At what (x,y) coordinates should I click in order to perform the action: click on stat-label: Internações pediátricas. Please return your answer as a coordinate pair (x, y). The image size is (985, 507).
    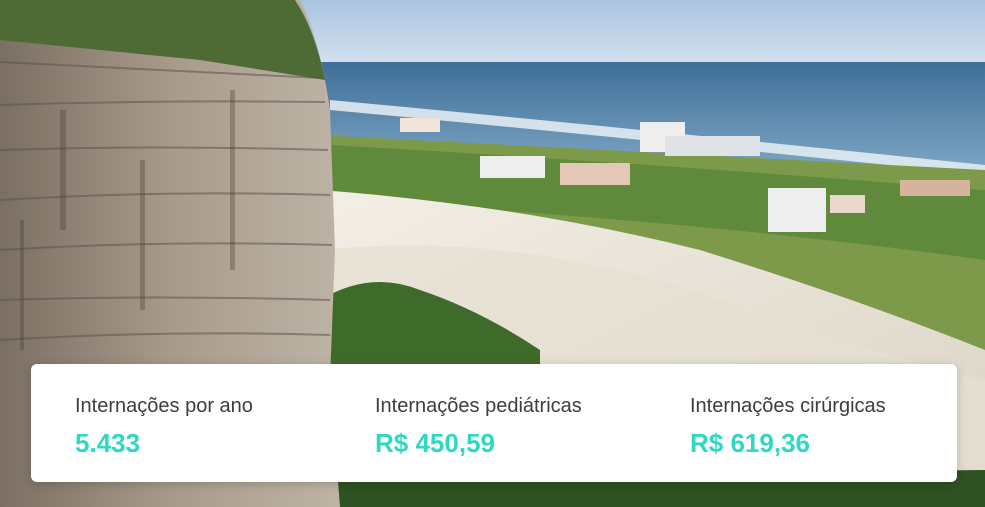
    Looking at the image, I should click on (478, 406).